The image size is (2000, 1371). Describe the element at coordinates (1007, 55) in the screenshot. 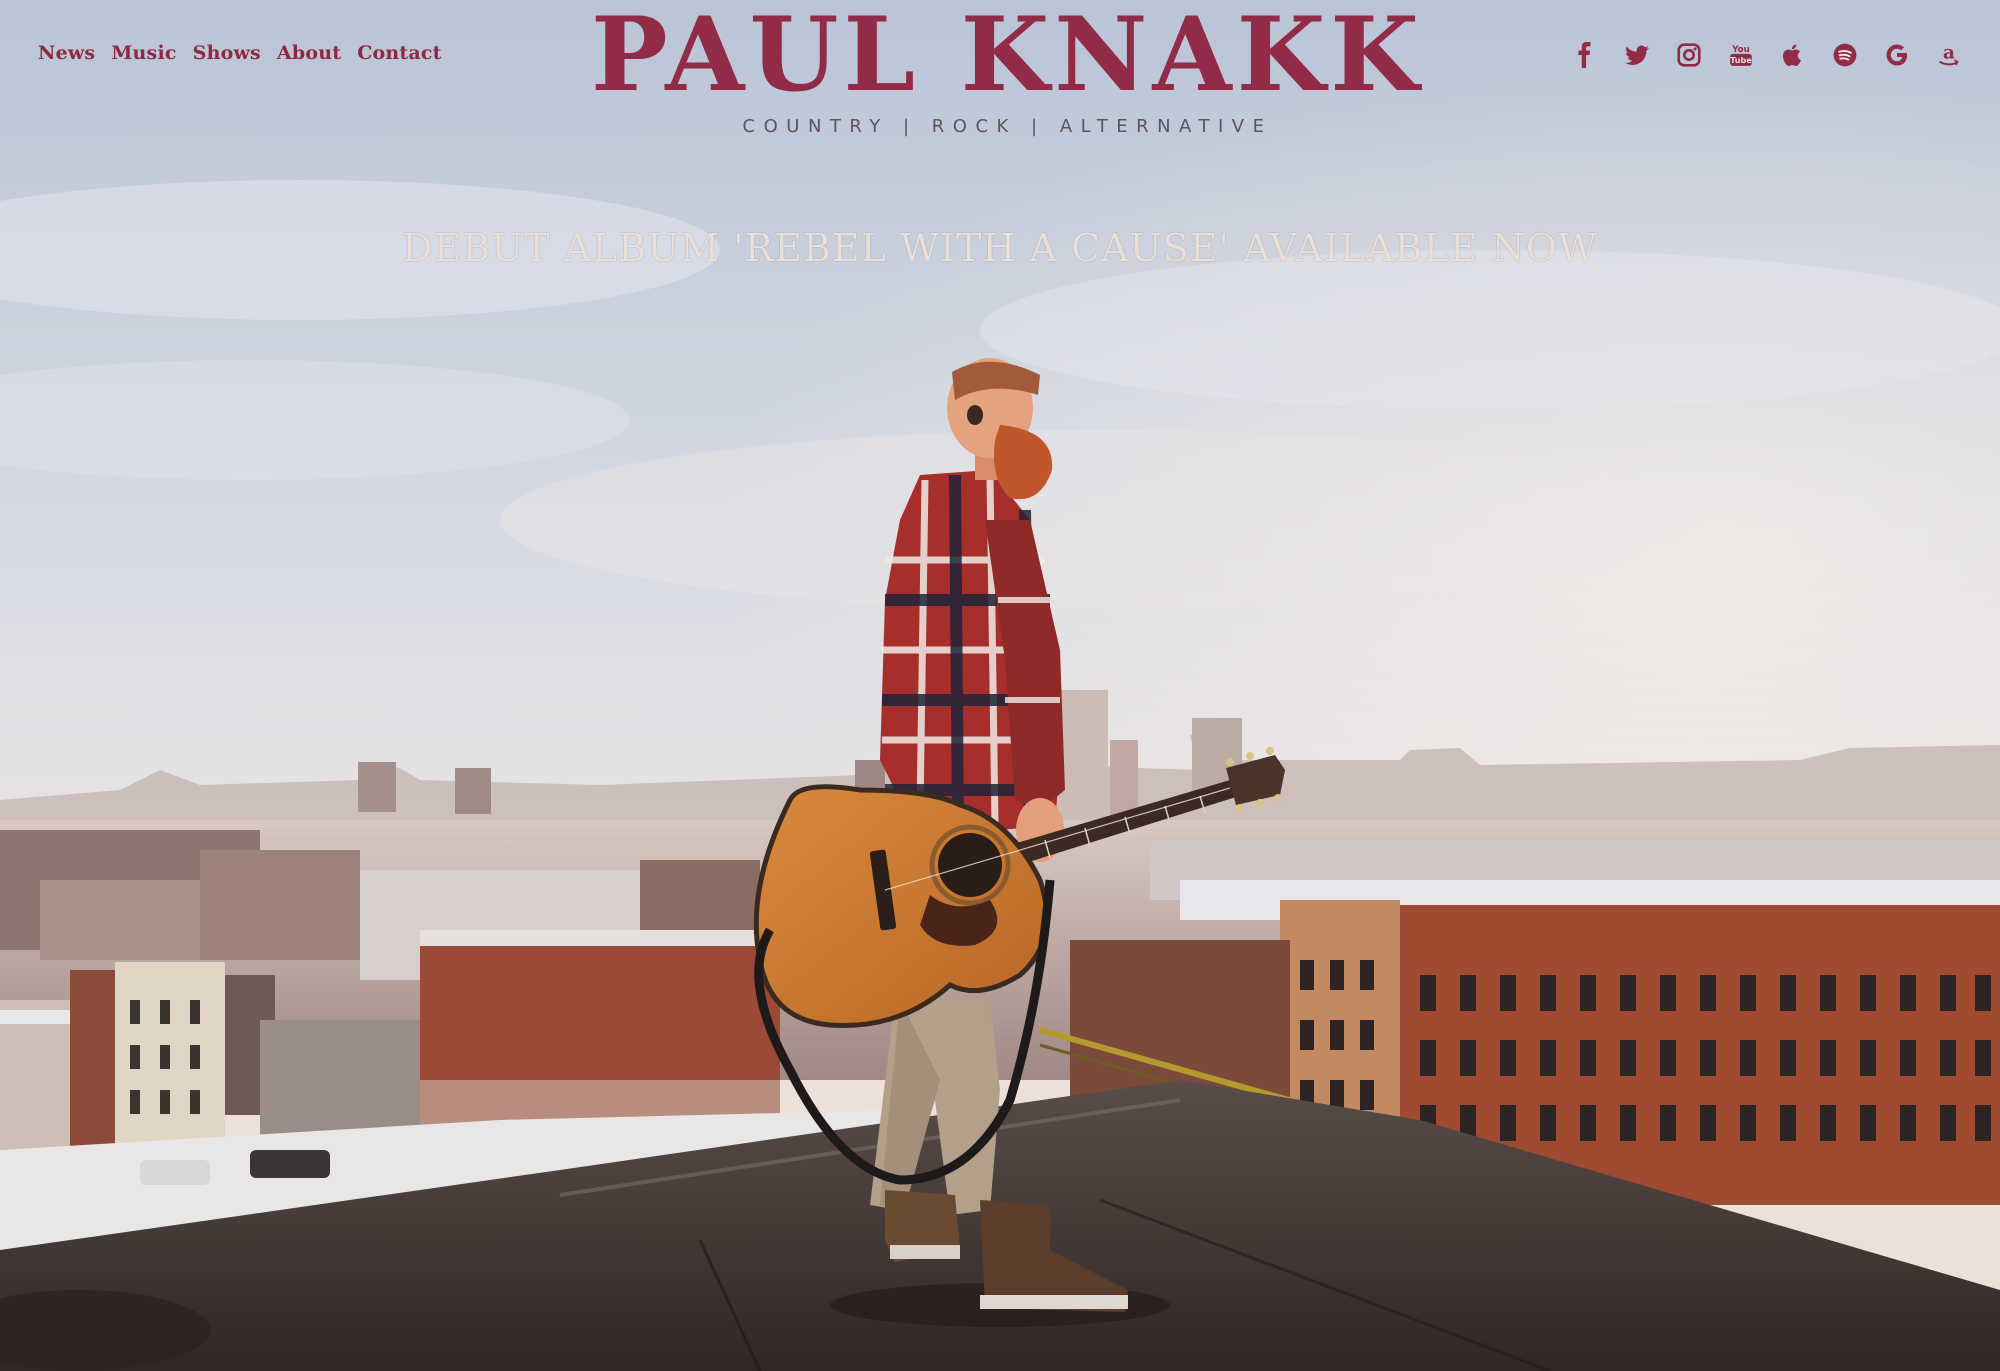

I see `site-logo: PAUL KNAKK` at that location.